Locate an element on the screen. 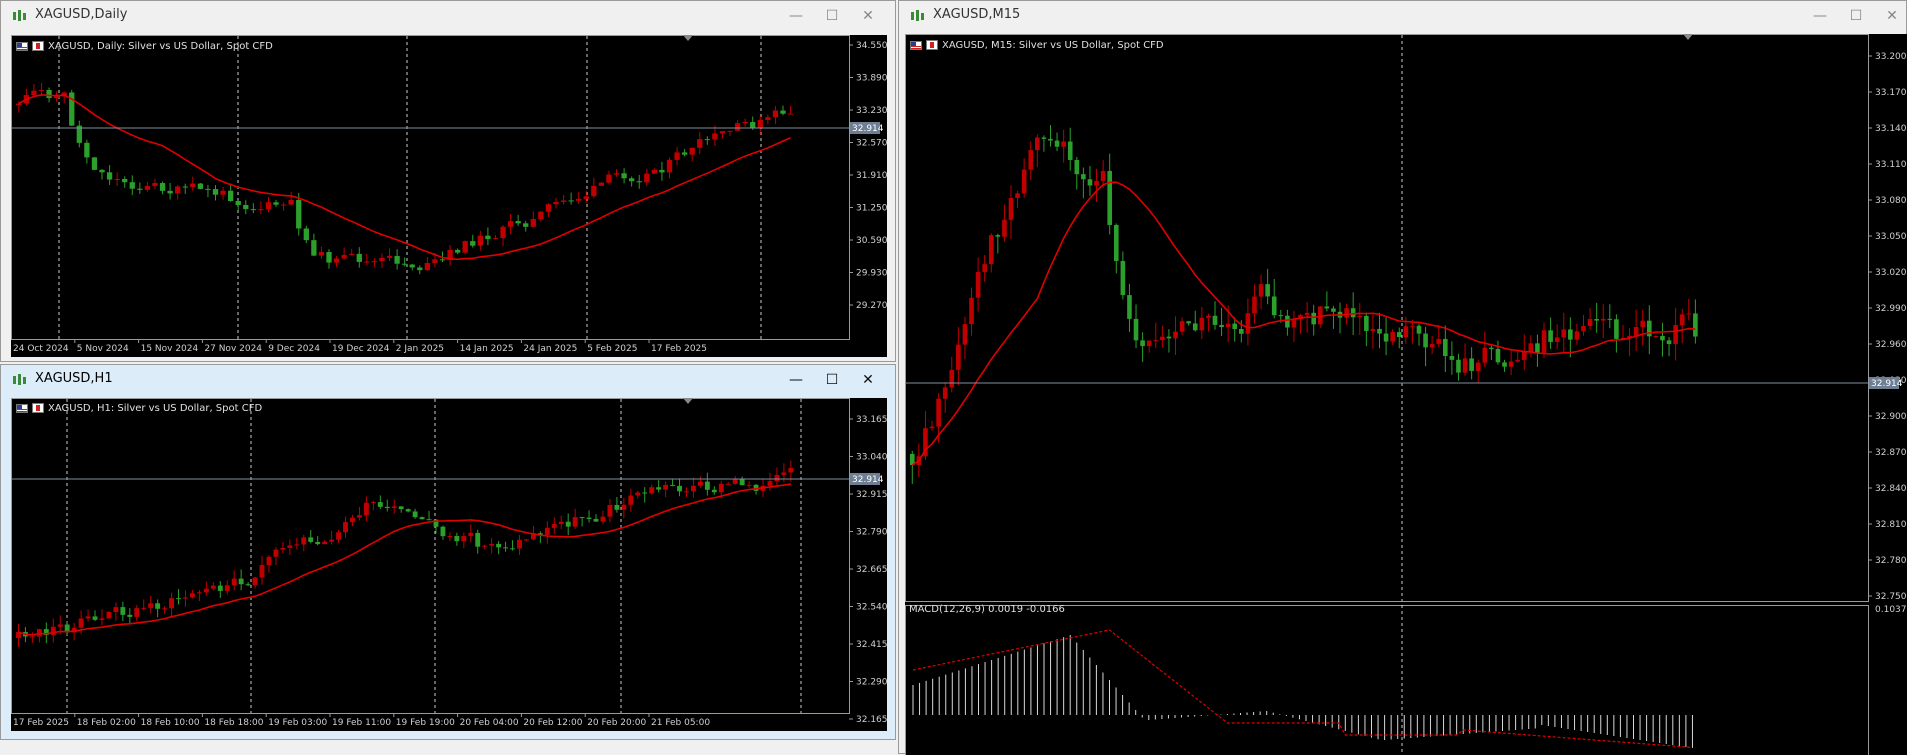 The image size is (1907, 755). price-tick-label: 30.590 is located at coordinates (871, 241).